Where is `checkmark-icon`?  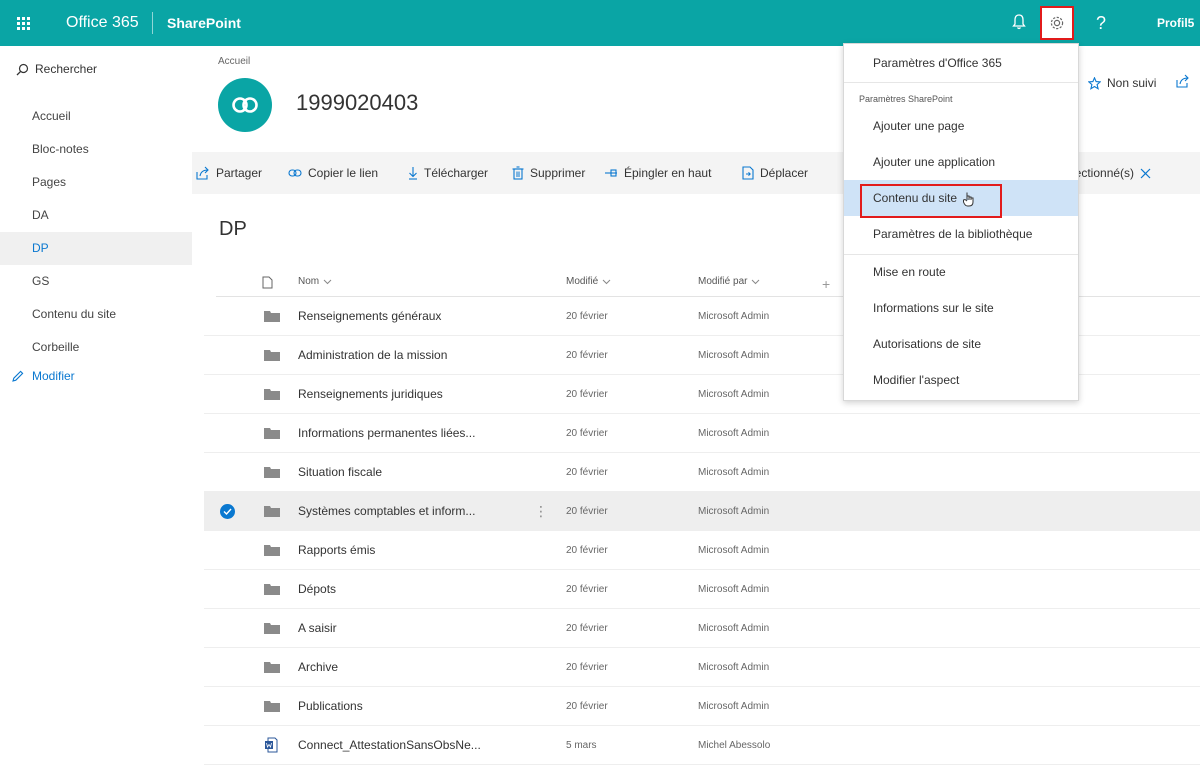
checkmark-icon is located at coordinates (227, 511).